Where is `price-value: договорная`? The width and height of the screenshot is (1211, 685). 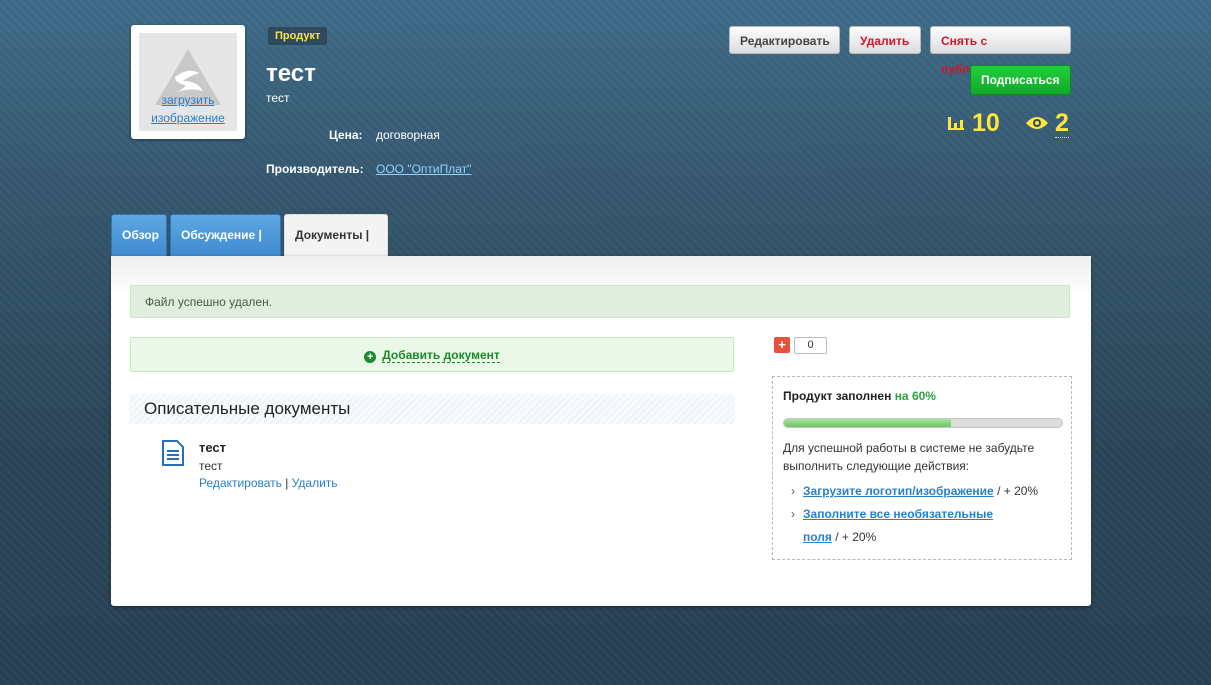
price-value: договорная is located at coordinates (408, 135).